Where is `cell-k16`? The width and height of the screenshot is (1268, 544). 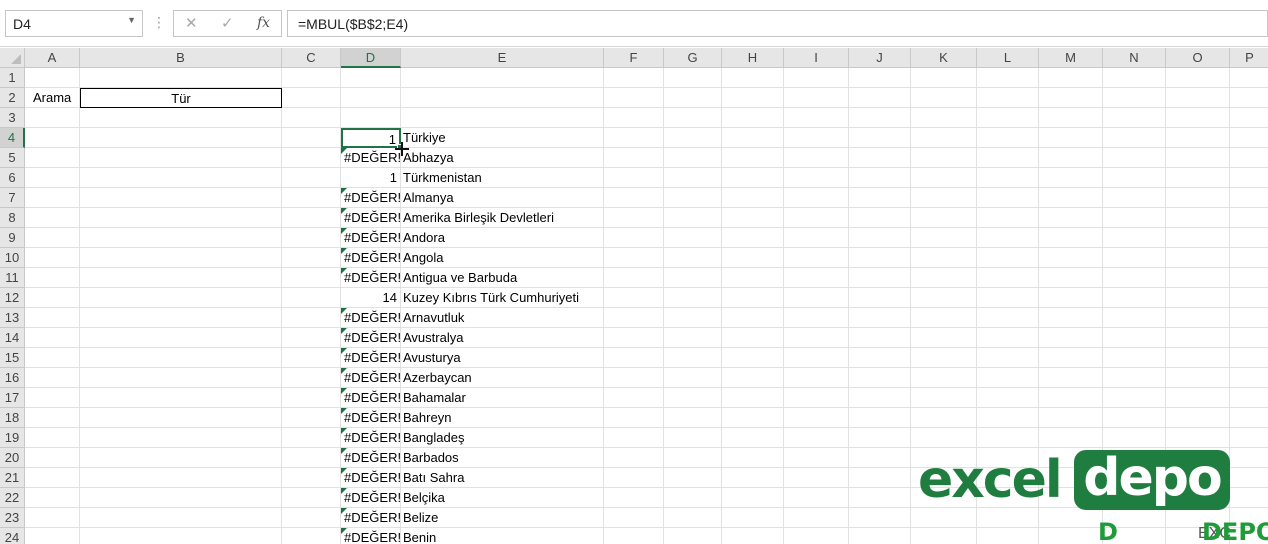
cell-k16 is located at coordinates (944, 378).